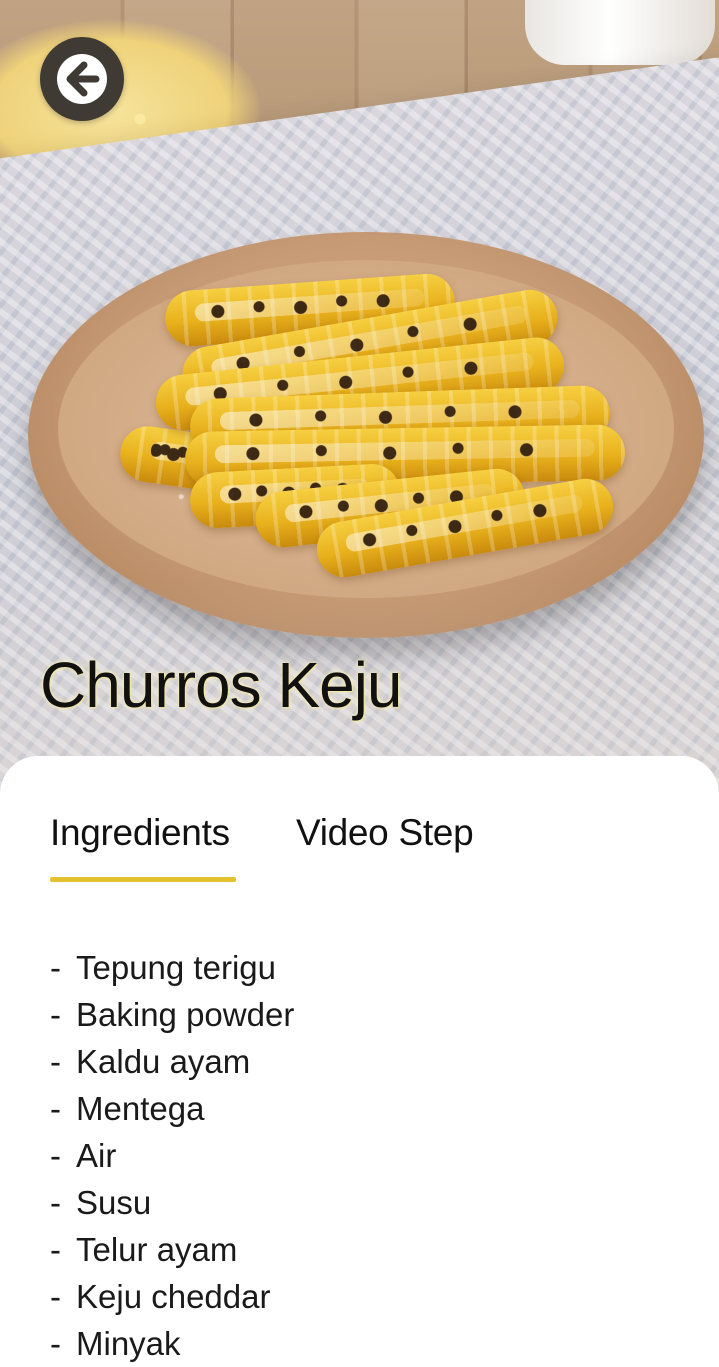 The height and width of the screenshot is (1367, 719). What do you see at coordinates (221, 685) in the screenshot?
I see `recipe-title: Churros Keju` at bounding box center [221, 685].